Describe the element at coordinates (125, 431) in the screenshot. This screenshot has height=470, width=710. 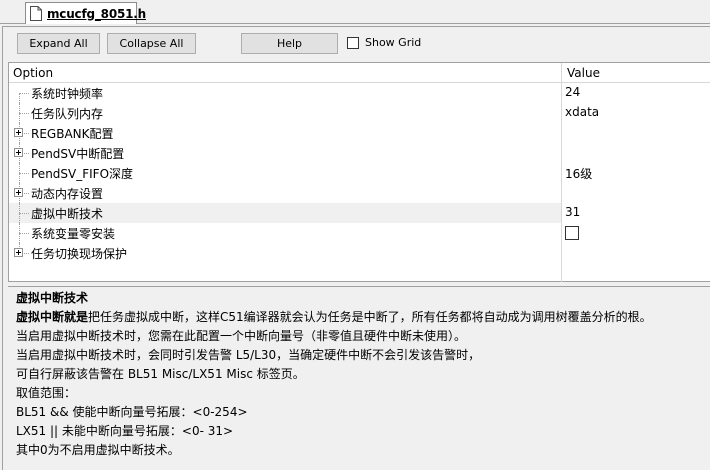
I see `description-line: LX51 || 未能中断向量号拓展：<0- 31>` at that location.